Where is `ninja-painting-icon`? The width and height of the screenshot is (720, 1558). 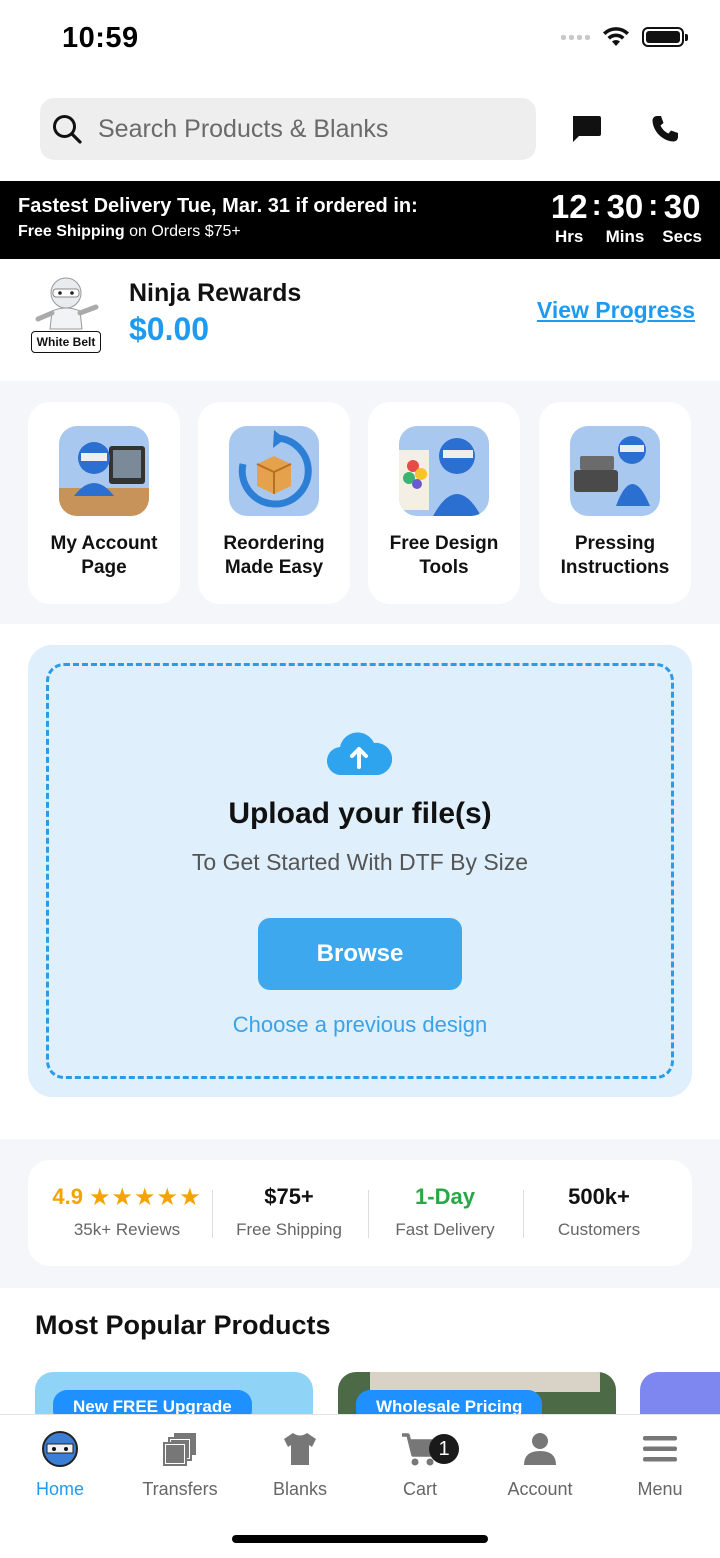 ninja-painting-icon is located at coordinates (444, 471).